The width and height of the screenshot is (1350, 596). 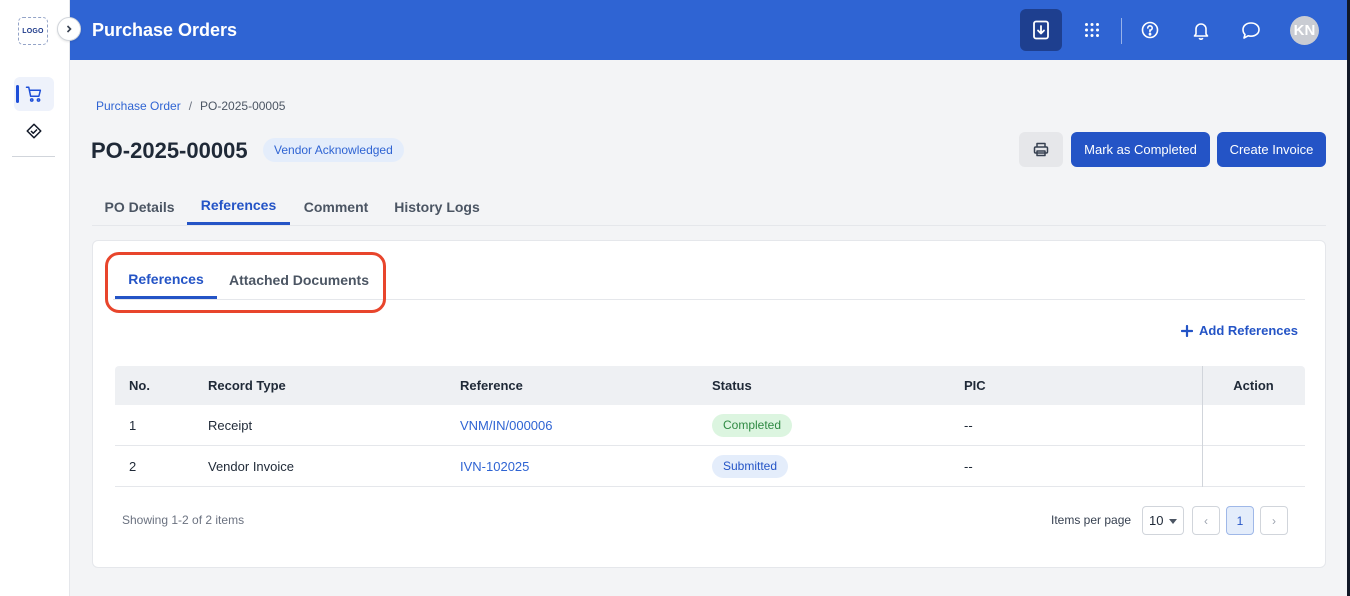 I want to click on row-reference-link: IVN-102025, so click(x=494, y=466).